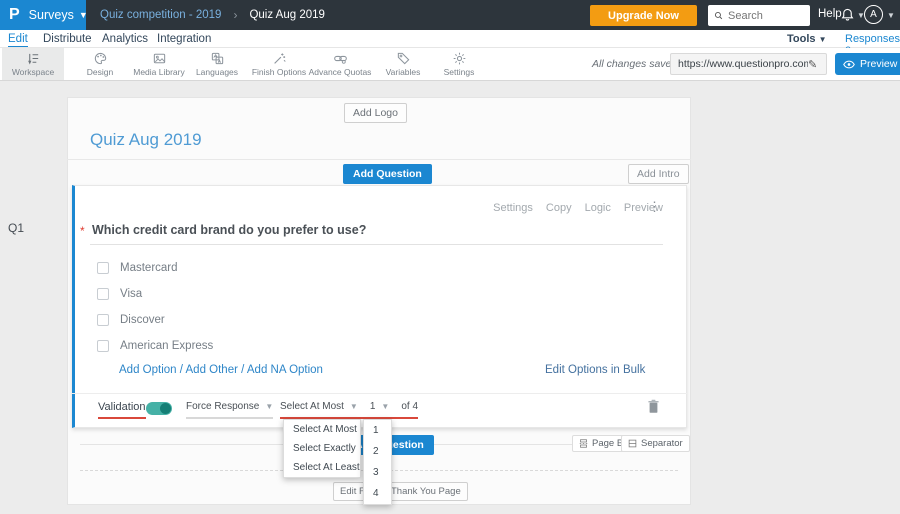 The image size is (900, 514). What do you see at coordinates (322, 467) in the screenshot?
I see `menu-item-select-at-least: Select At Least` at bounding box center [322, 467].